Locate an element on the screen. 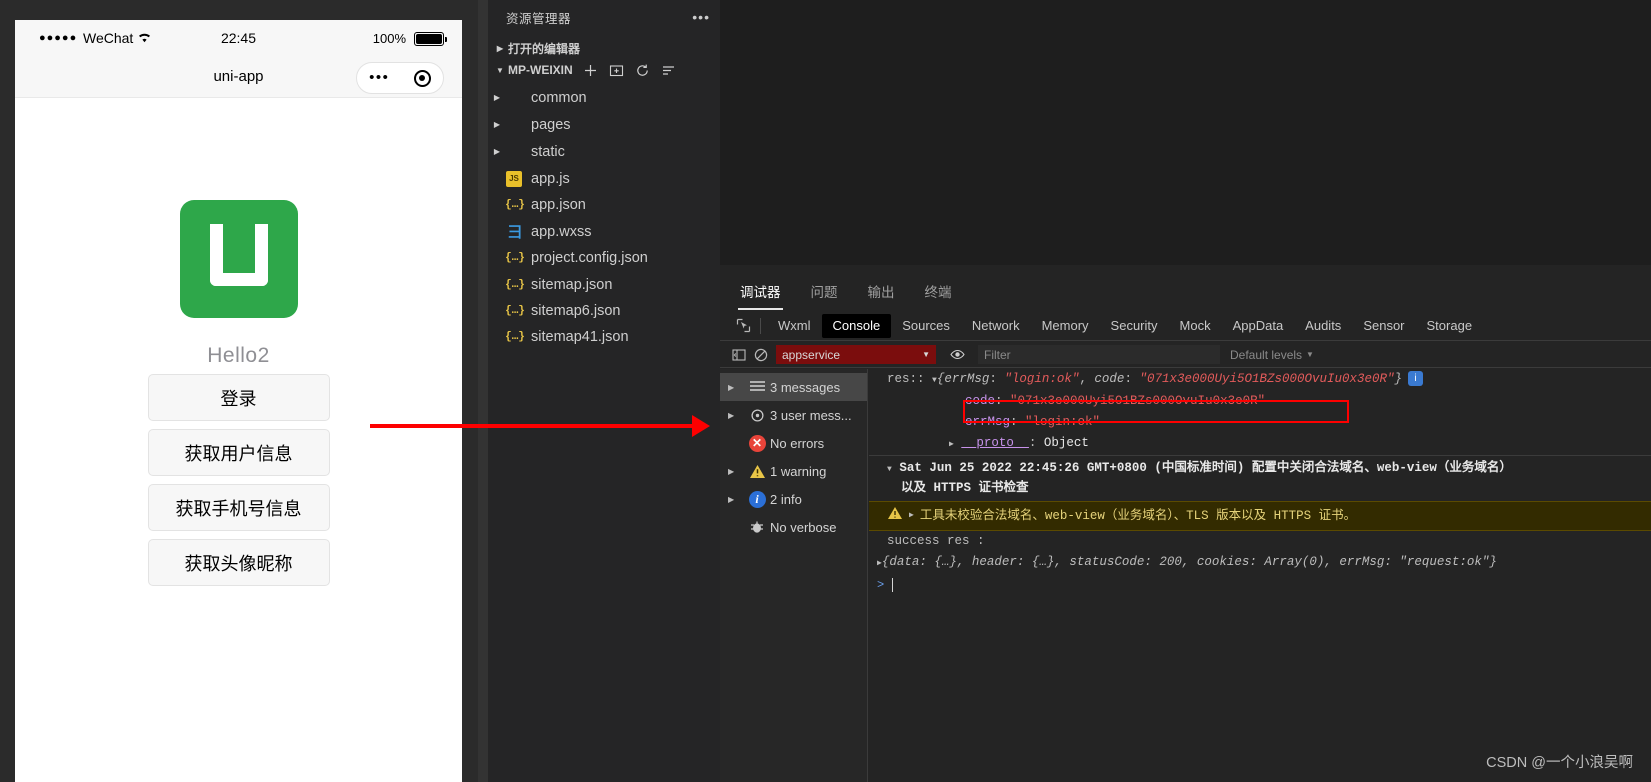 The height and width of the screenshot is (782, 1651). tree-item-project-config-json: {…} project.config.json is located at coordinates (604, 257).